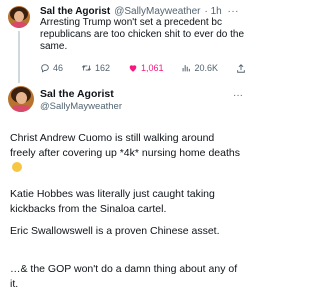 The image size is (320, 300). Describe the element at coordinates (213, 11) in the screenshot. I see `timestamp: · 1h` at that location.